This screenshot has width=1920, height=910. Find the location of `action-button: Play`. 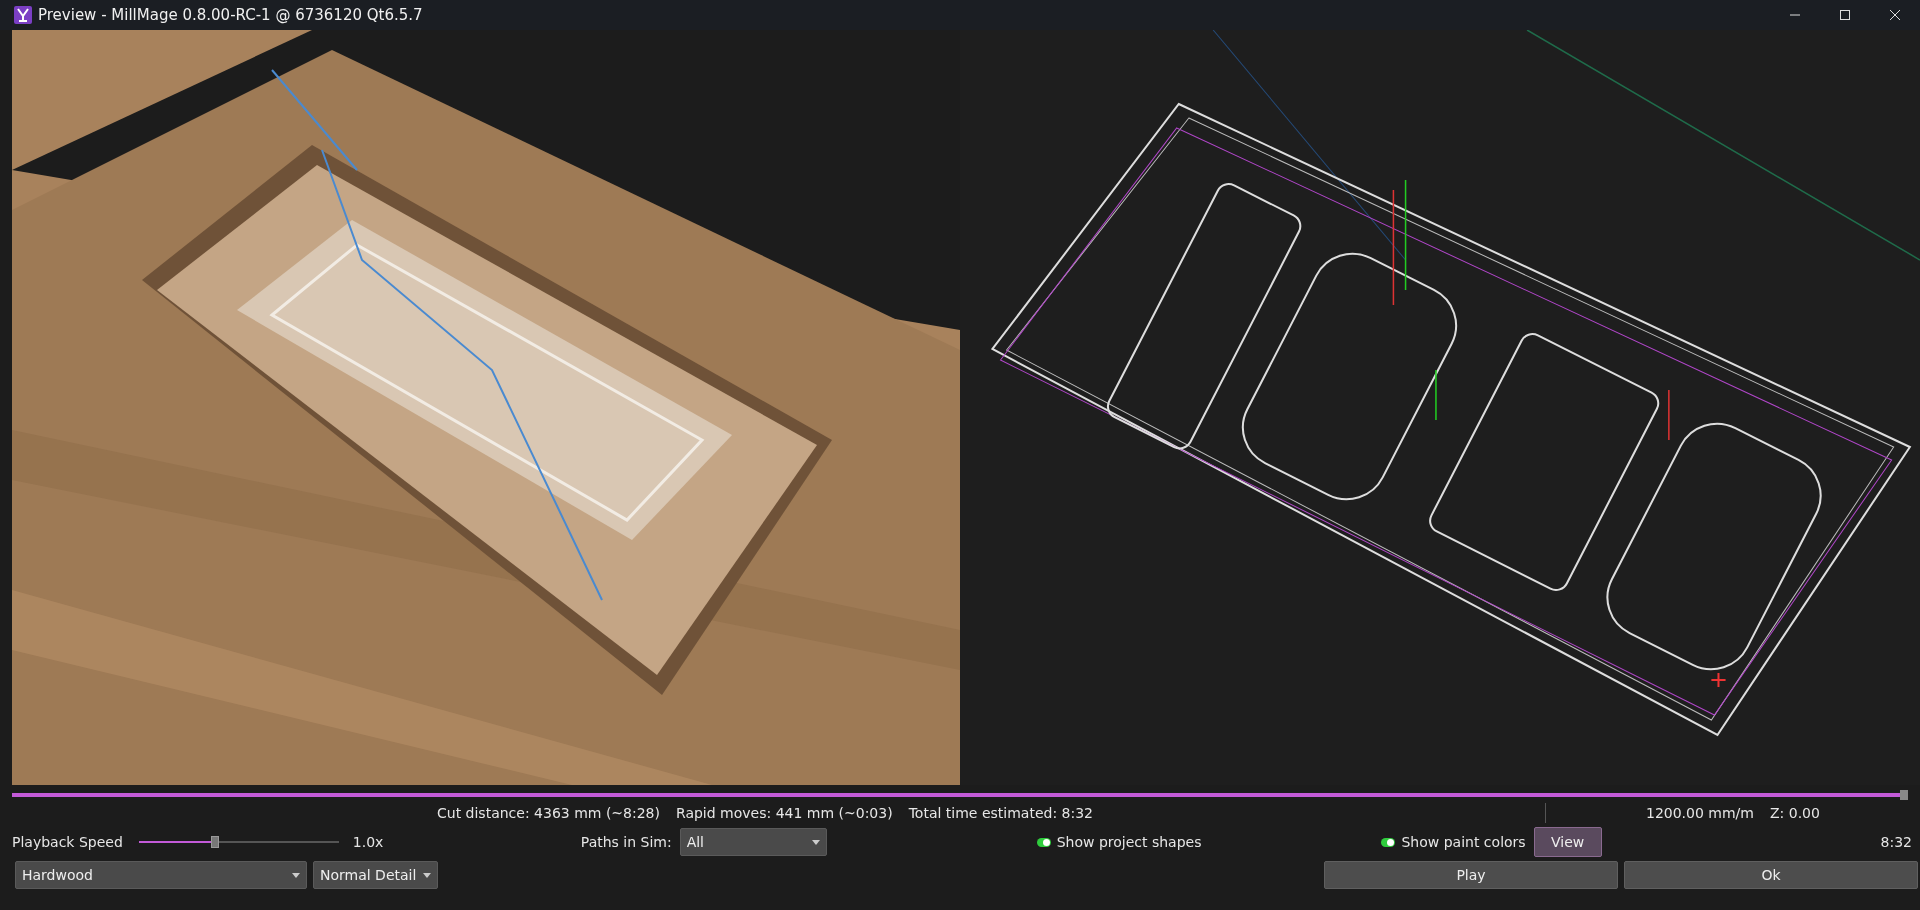

action-button: Play is located at coordinates (1471, 875).